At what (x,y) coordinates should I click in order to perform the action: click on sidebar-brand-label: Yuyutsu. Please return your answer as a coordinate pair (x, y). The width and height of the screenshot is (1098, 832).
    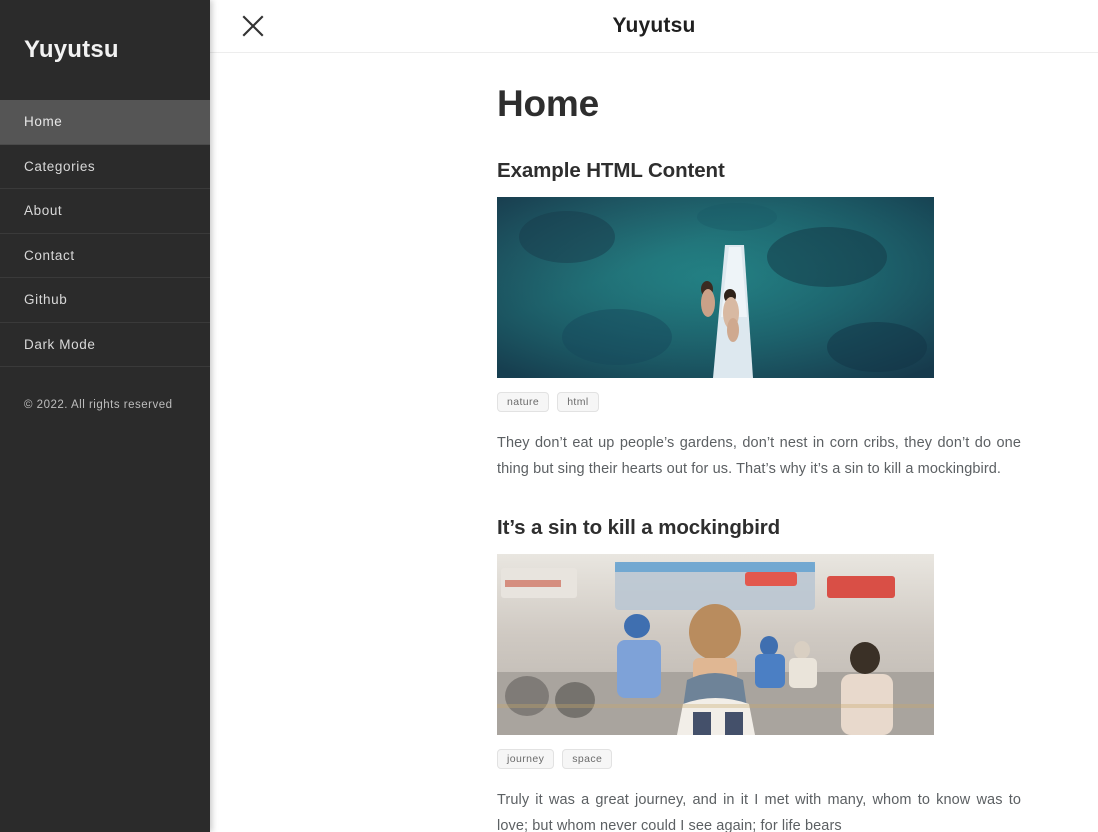
    Looking at the image, I should click on (71, 49).